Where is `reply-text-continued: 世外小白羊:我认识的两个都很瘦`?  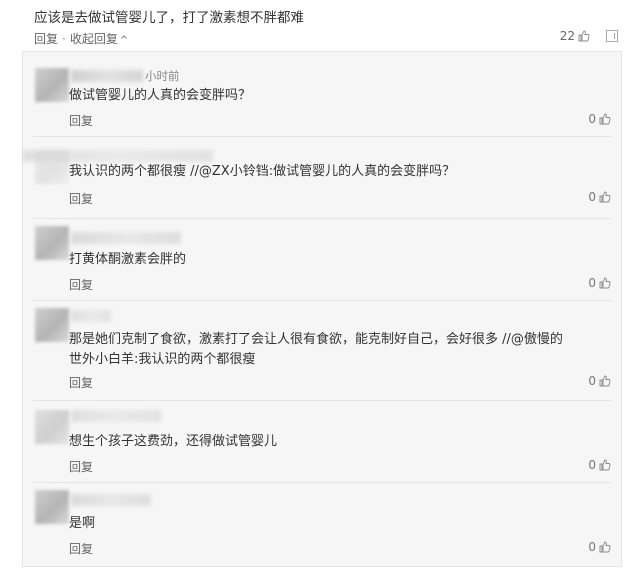
reply-text-continued: 世外小白羊:我认识的两个都很瘦 is located at coordinates (162, 359).